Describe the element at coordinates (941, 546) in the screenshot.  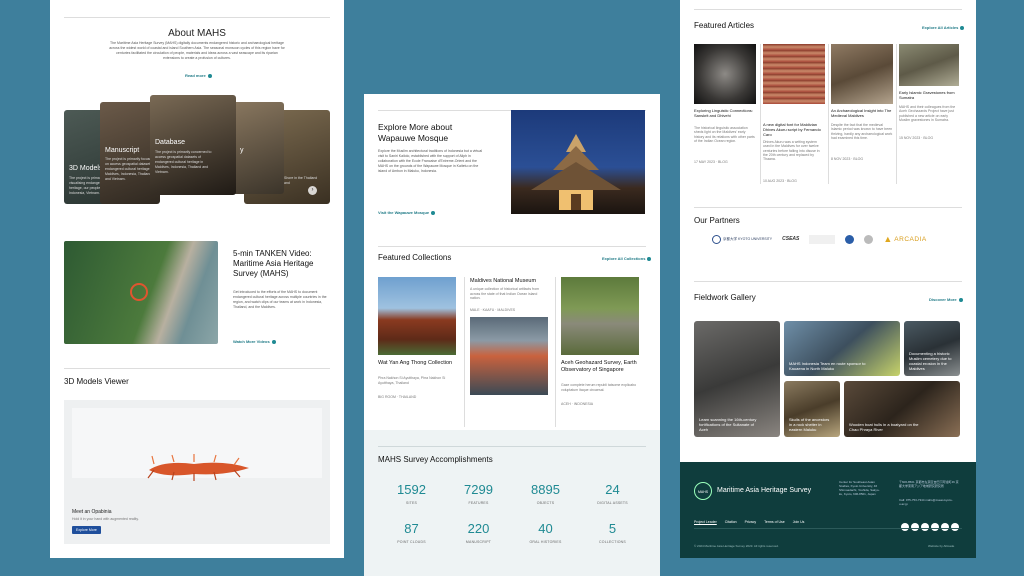
I see `footer-credit: Website by Allmade` at that location.